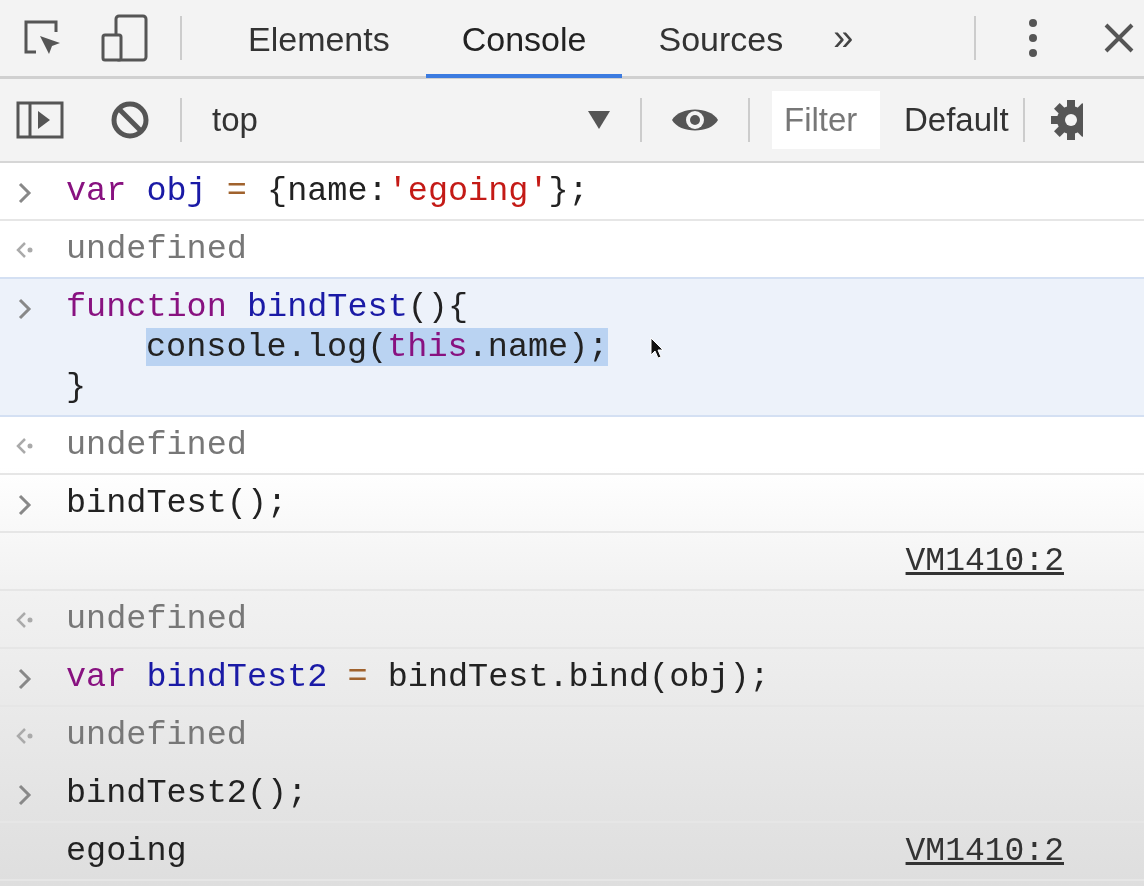  I want to click on kebab-menu-icon, so click(1033, 38).